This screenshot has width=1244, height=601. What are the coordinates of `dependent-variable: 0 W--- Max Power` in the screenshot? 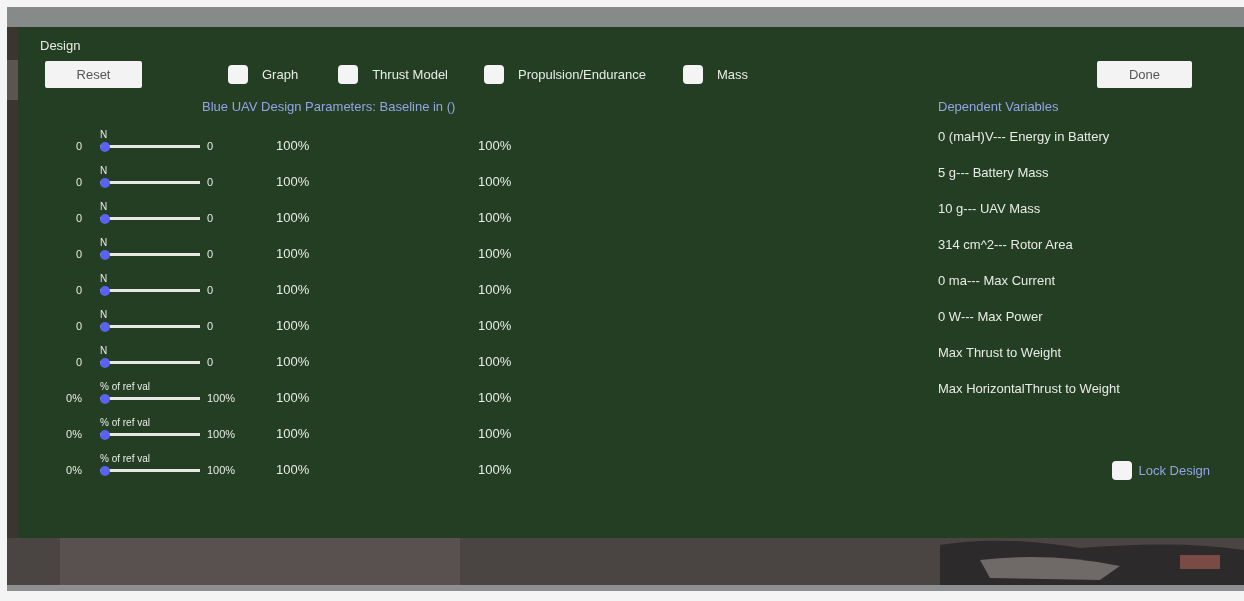 It's located at (991, 317).